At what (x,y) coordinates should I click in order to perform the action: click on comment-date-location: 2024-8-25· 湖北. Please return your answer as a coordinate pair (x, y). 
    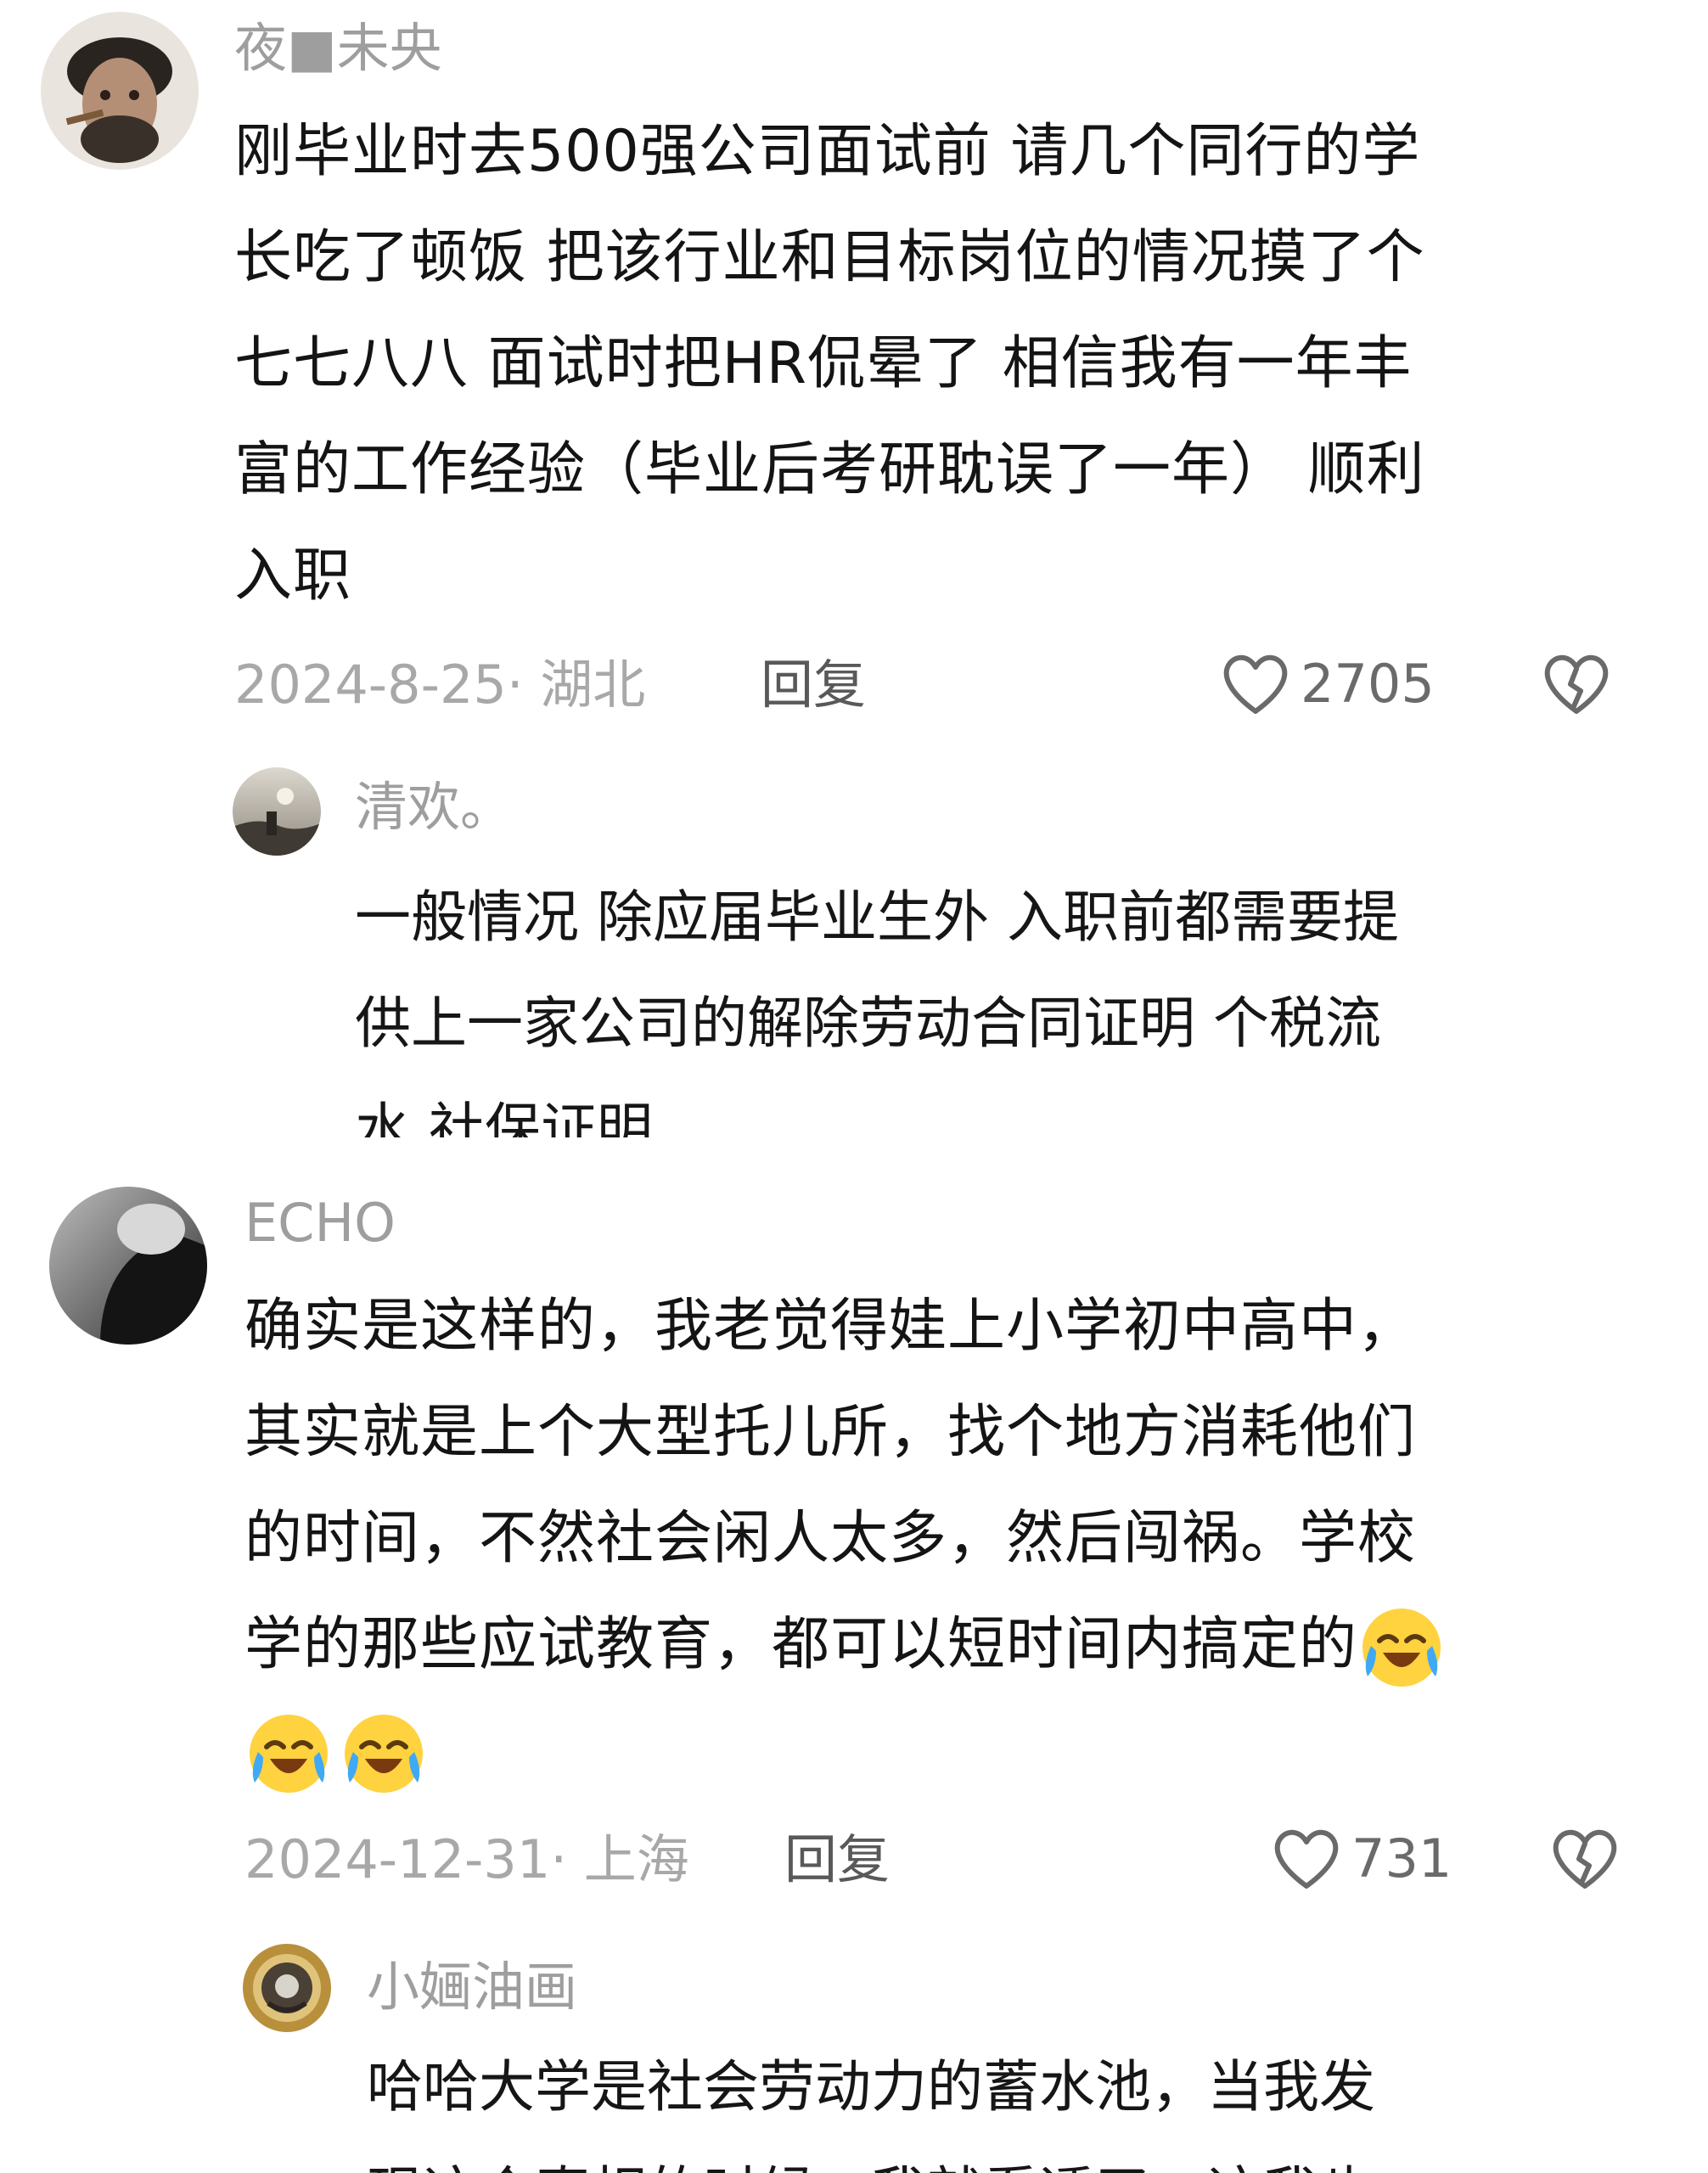
    Looking at the image, I should click on (440, 685).